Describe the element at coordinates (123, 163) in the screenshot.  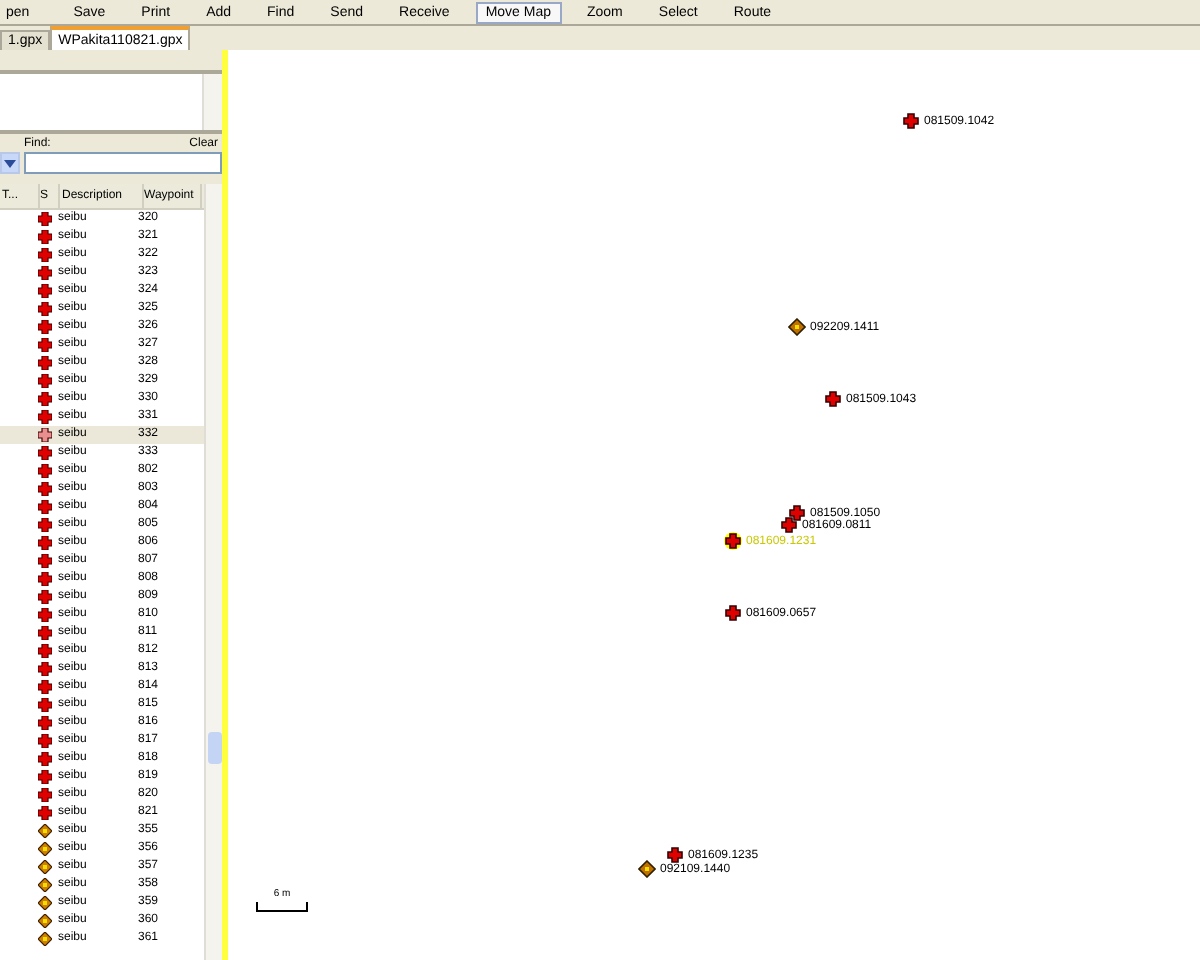
I see `find-field` at that location.